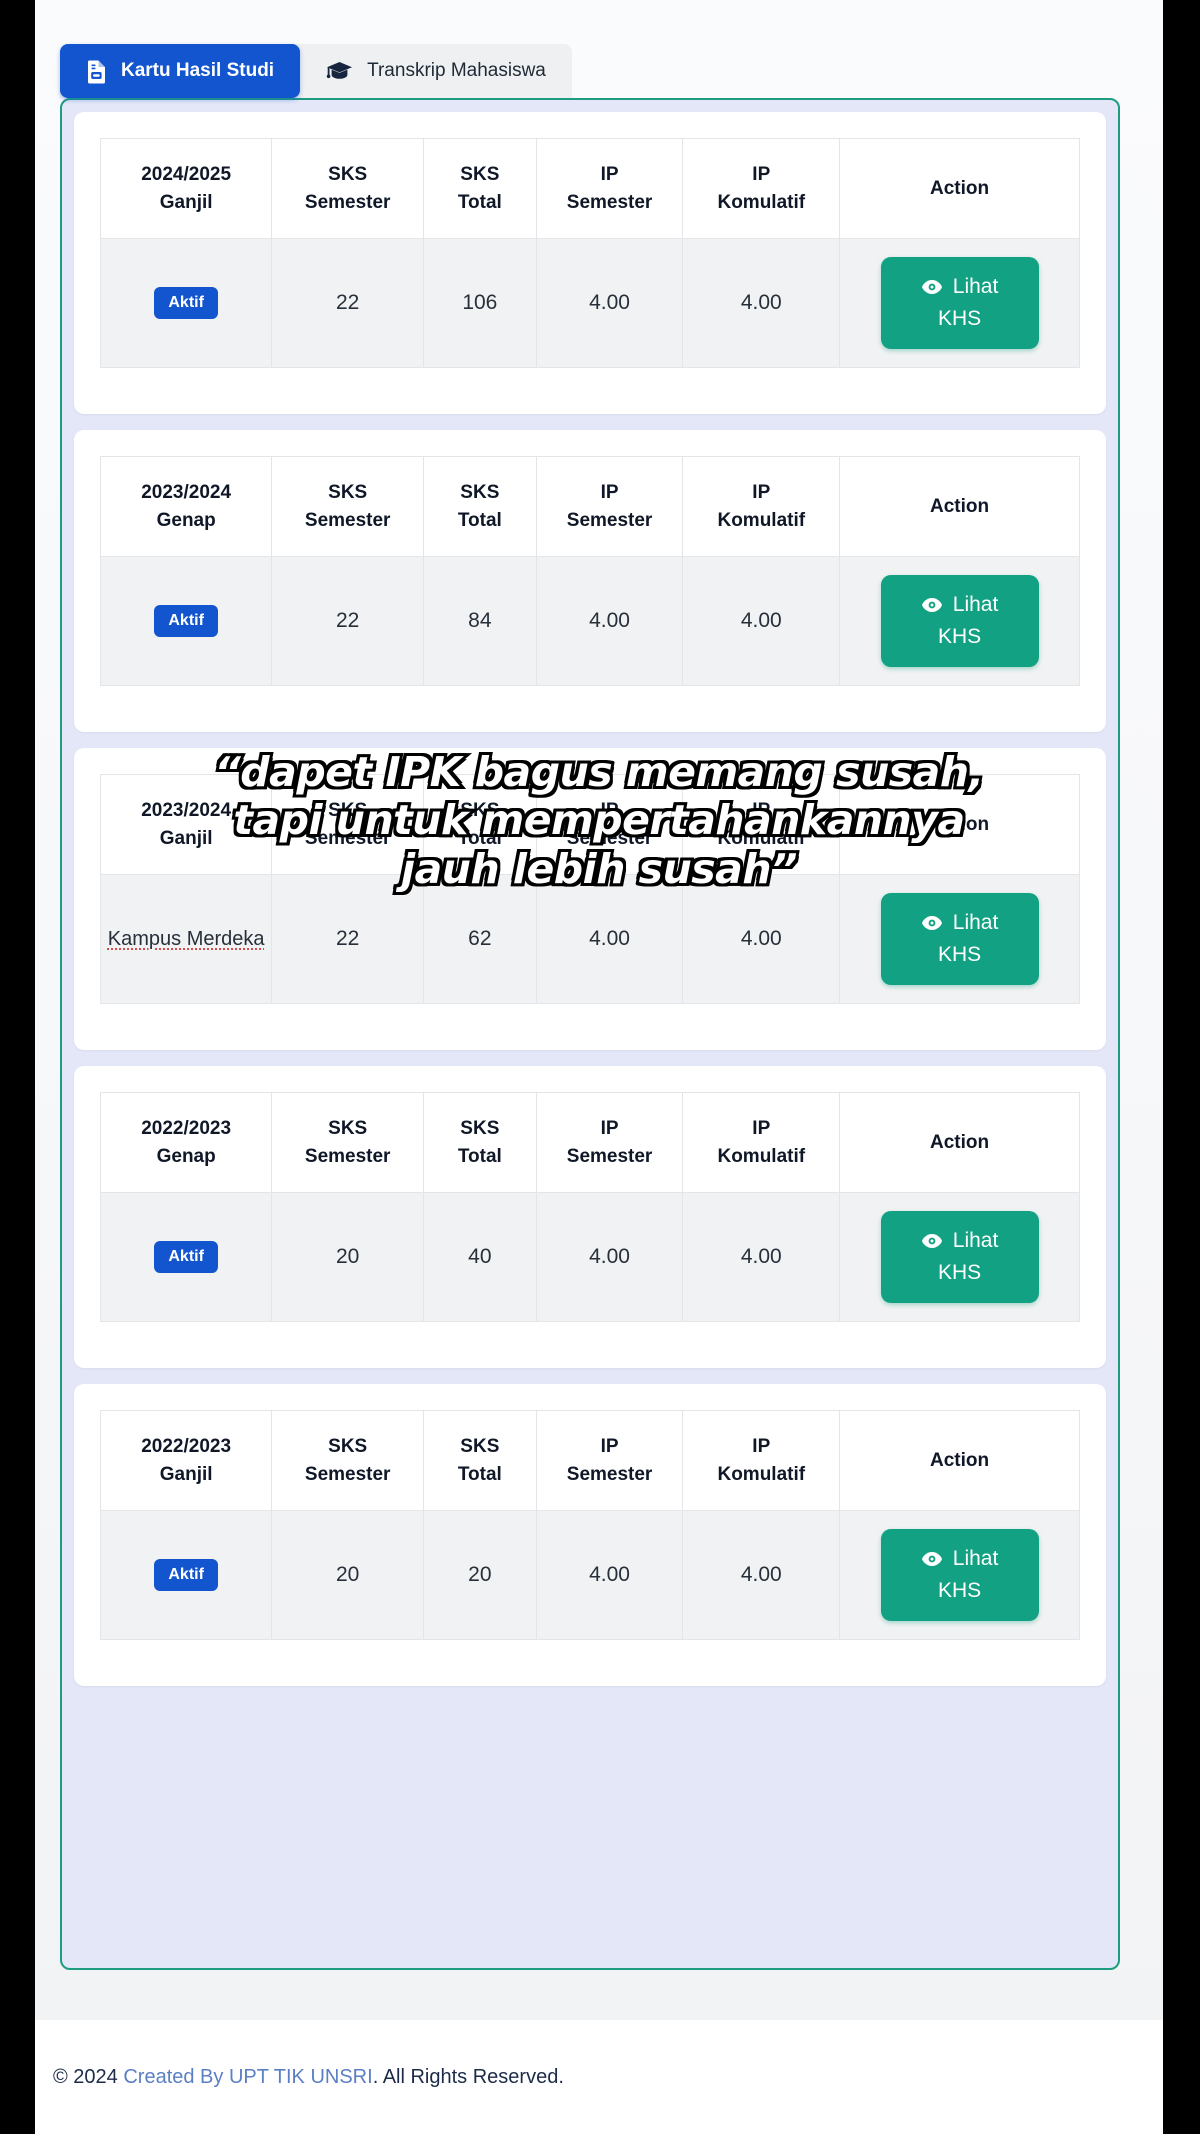 This screenshot has width=1200, height=2134. I want to click on document-icon, so click(96, 71).